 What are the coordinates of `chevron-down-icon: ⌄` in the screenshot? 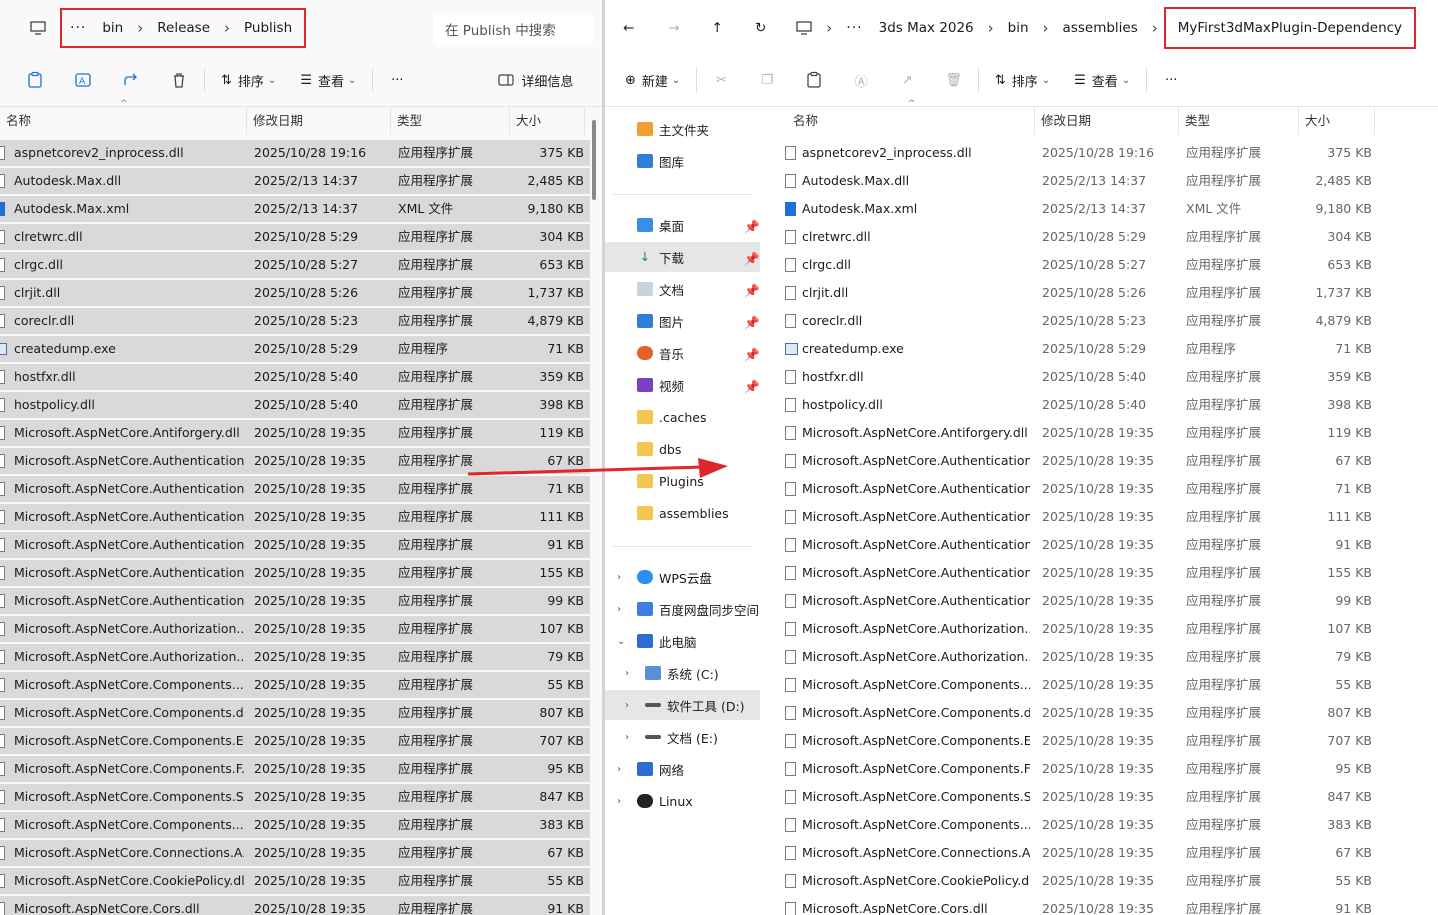 It's located at (621, 641).